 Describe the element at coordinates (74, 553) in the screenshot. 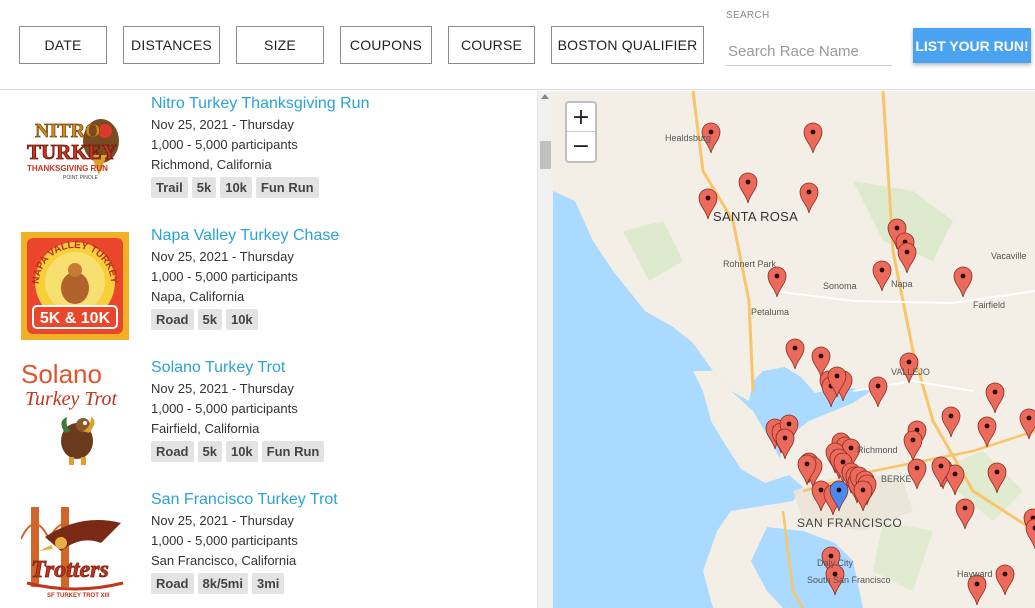

I see `sf-turkey-trot-logo: Trotters SF TURKEY TROT XIII` at that location.